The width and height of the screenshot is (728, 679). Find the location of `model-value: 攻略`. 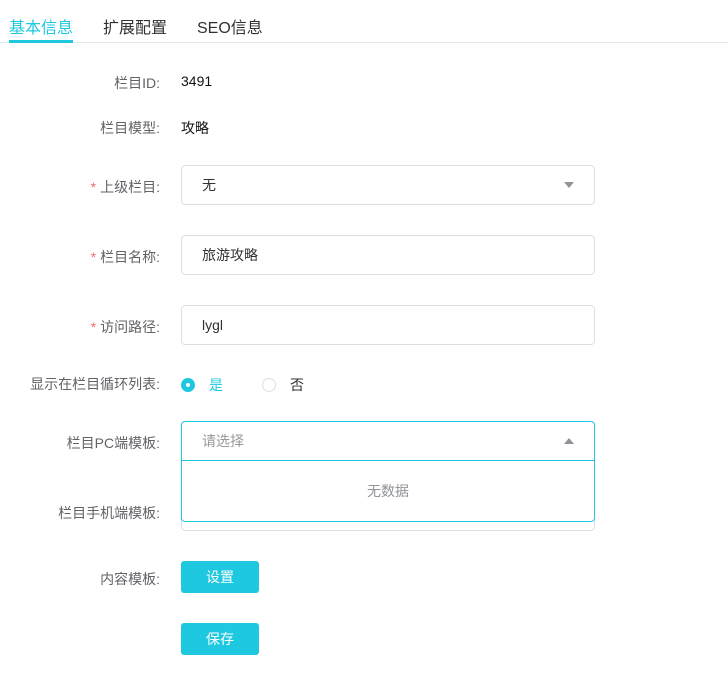

model-value: 攻略 is located at coordinates (195, 128).